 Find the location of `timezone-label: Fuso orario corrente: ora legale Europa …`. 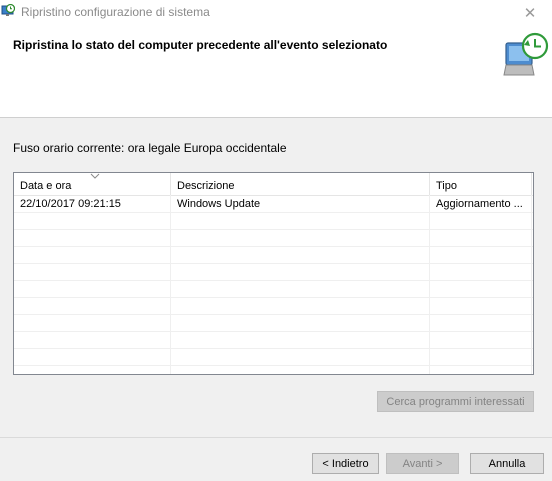

timezone-label: Fuso orario corrente: ora legale Europa … is located at coordinates (150, 148).